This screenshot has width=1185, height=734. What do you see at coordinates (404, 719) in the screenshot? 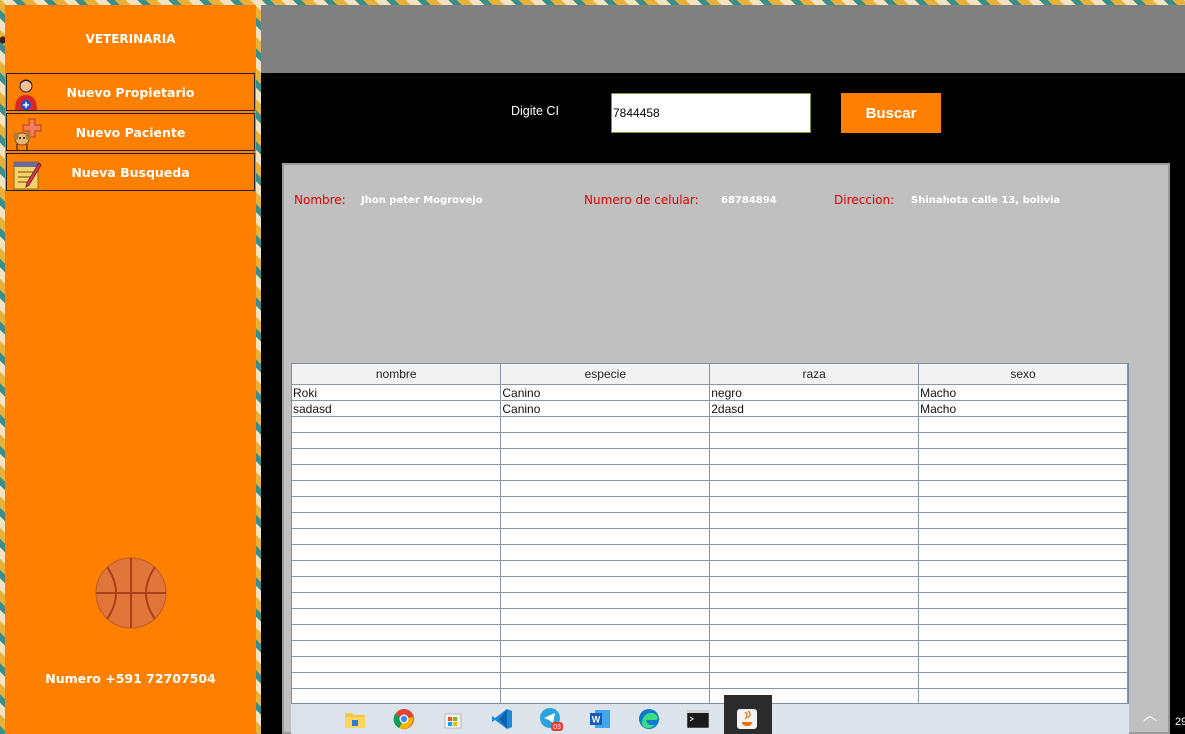
I see `chrome-icon` at bounding box center [404, 719].